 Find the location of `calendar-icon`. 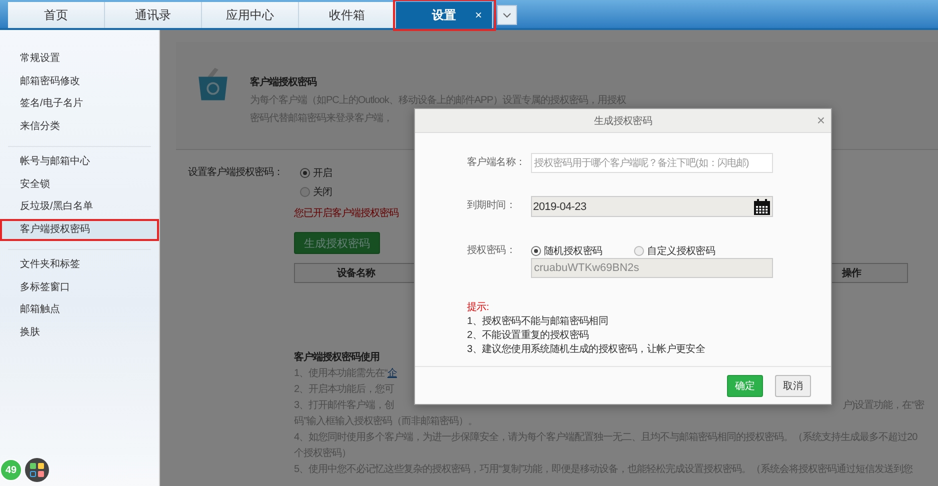

calendar-icon is located at coordinates (762, 207).